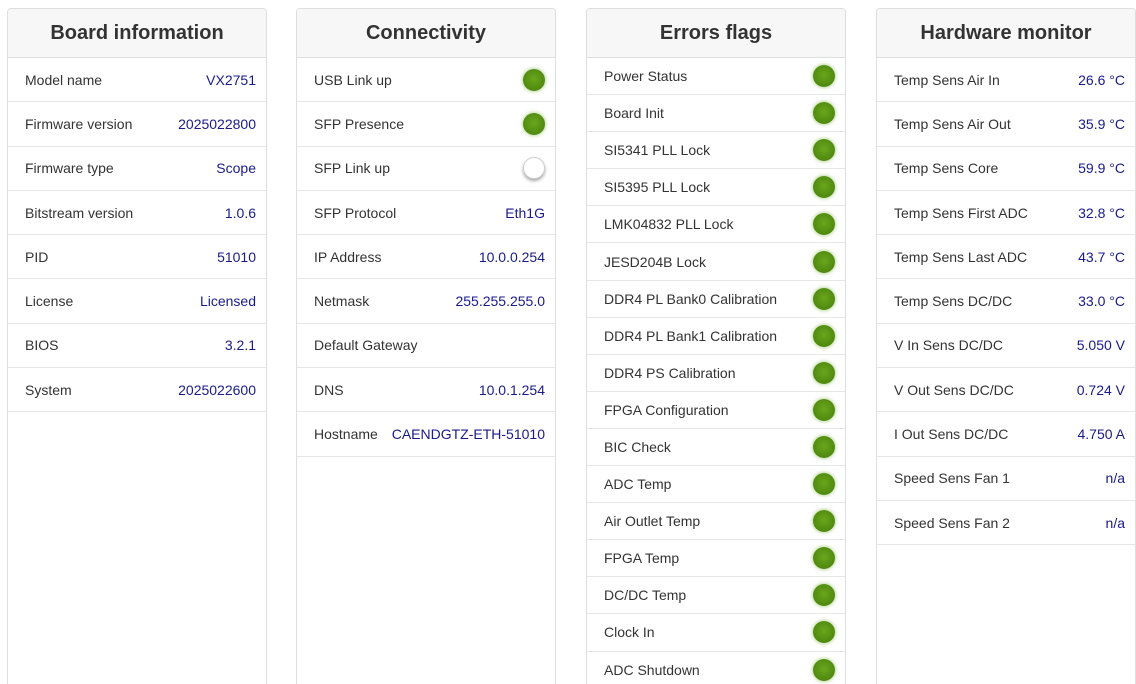  What do you see at coordinates (1101, 301) in the screenshot?
I see `row-value: 33.0 °C` at bounding box center [1101, 301].